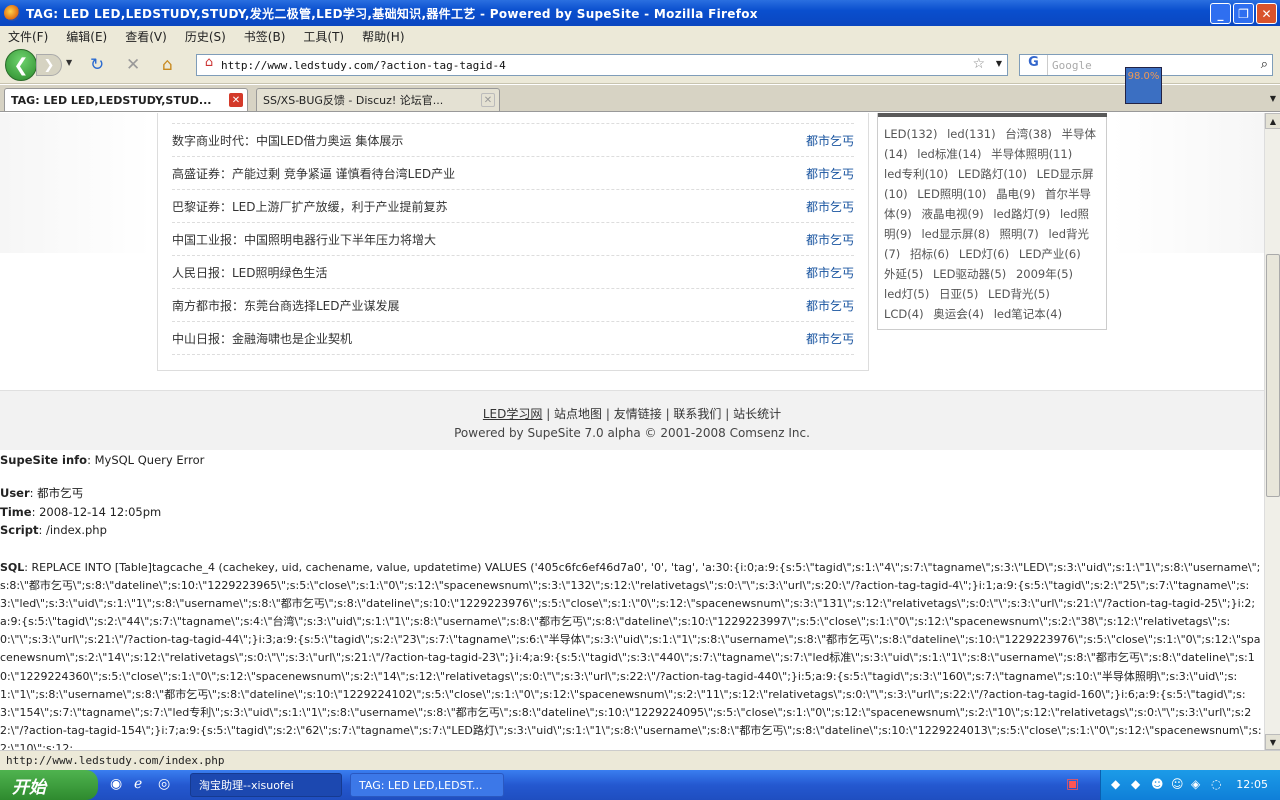 The image size is (1280, 800). Describe the element at coordinates (126, 99) in the screenshot. I see `tab-tag-led: TAG: LED LED,LEDSTUDY,STUD... ✕` at that location.